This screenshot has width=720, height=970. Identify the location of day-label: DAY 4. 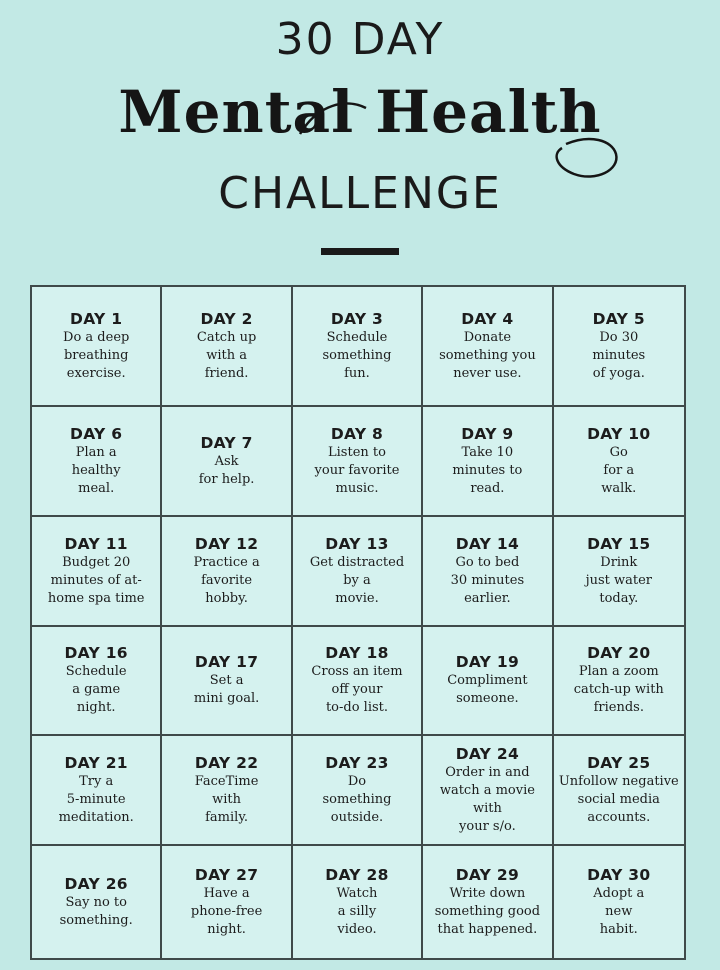
(487, 318).